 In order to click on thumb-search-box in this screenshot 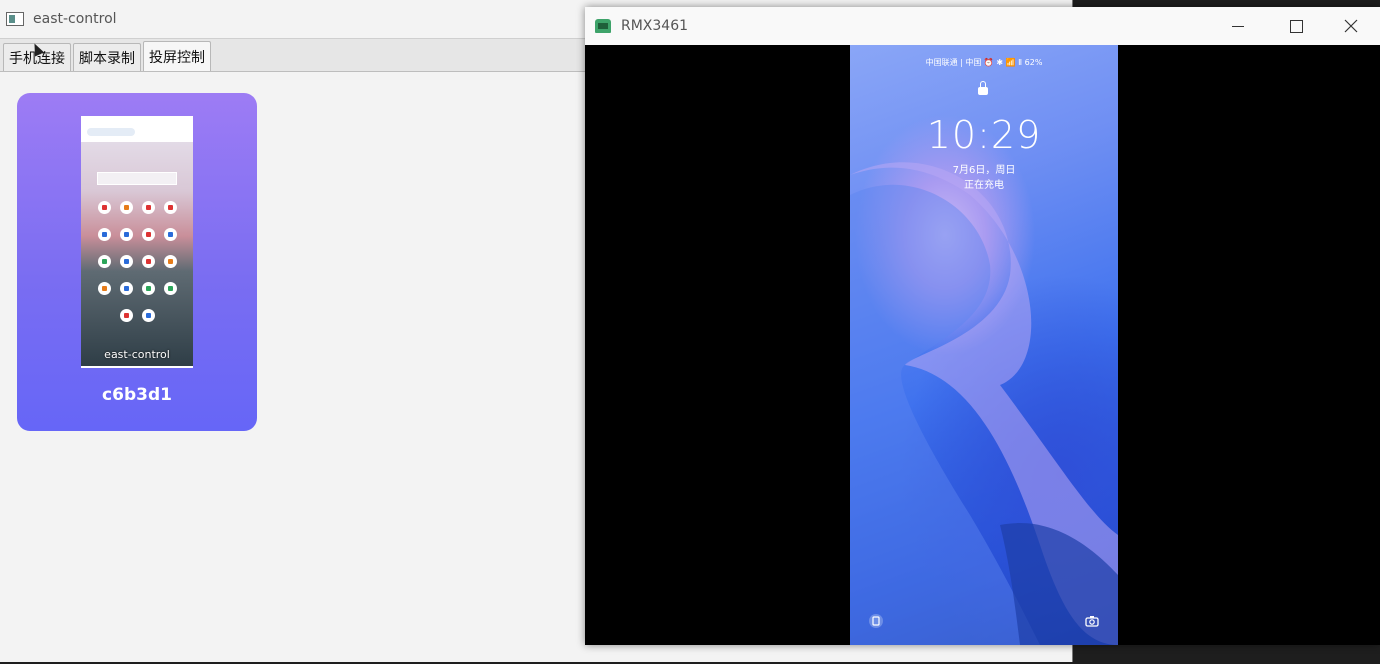, I will do `click(137, 178)`.